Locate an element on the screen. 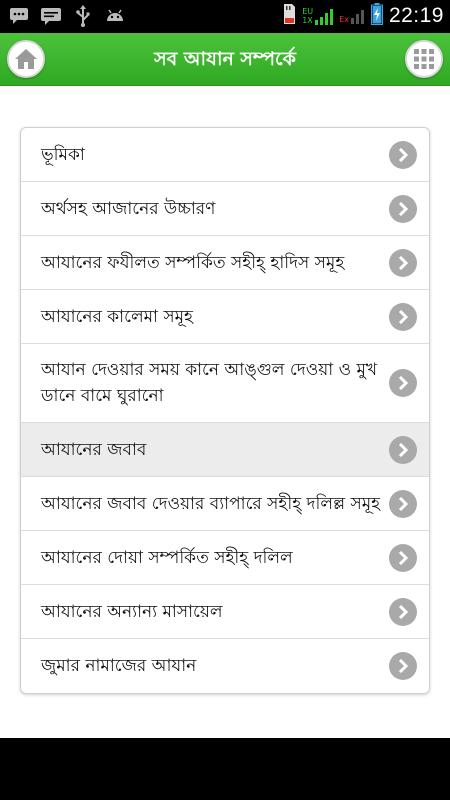 The image size is (450, 800). list-item: আযানের জবাব is located at coordinates (225, 450).